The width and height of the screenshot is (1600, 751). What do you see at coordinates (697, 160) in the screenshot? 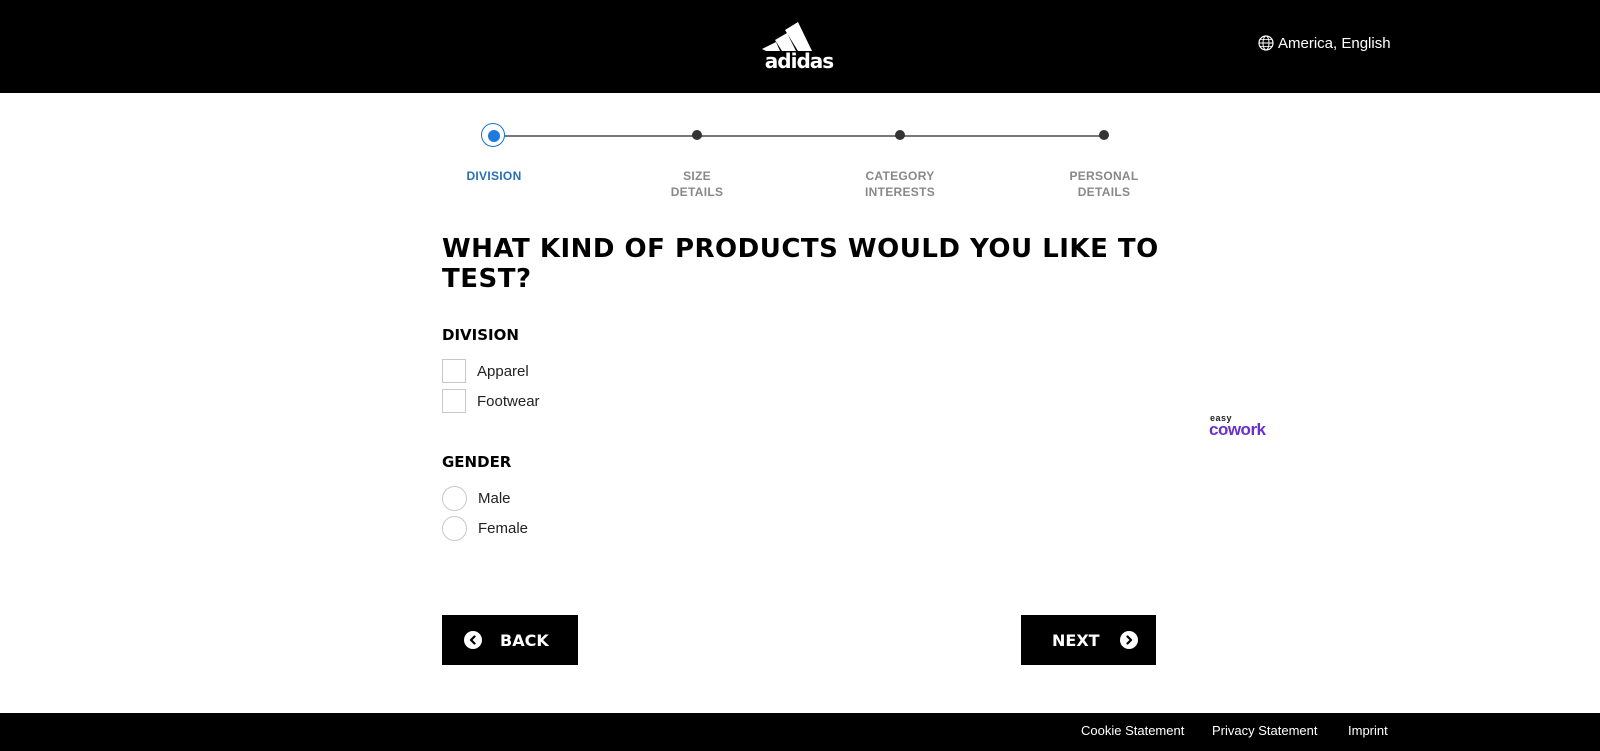
I see `step-size-details: SIZE DETAILS` at bounding box center [697, 160].